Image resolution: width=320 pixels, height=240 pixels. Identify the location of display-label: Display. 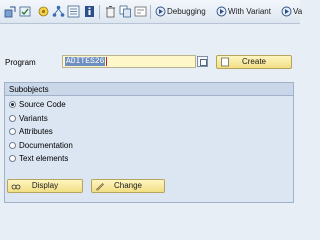
(45, 185).